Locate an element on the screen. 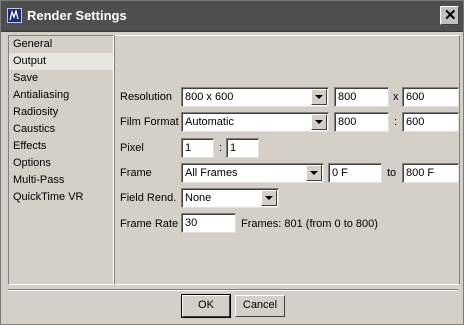  field-rend-select: None is located at coordinates (230, 198).